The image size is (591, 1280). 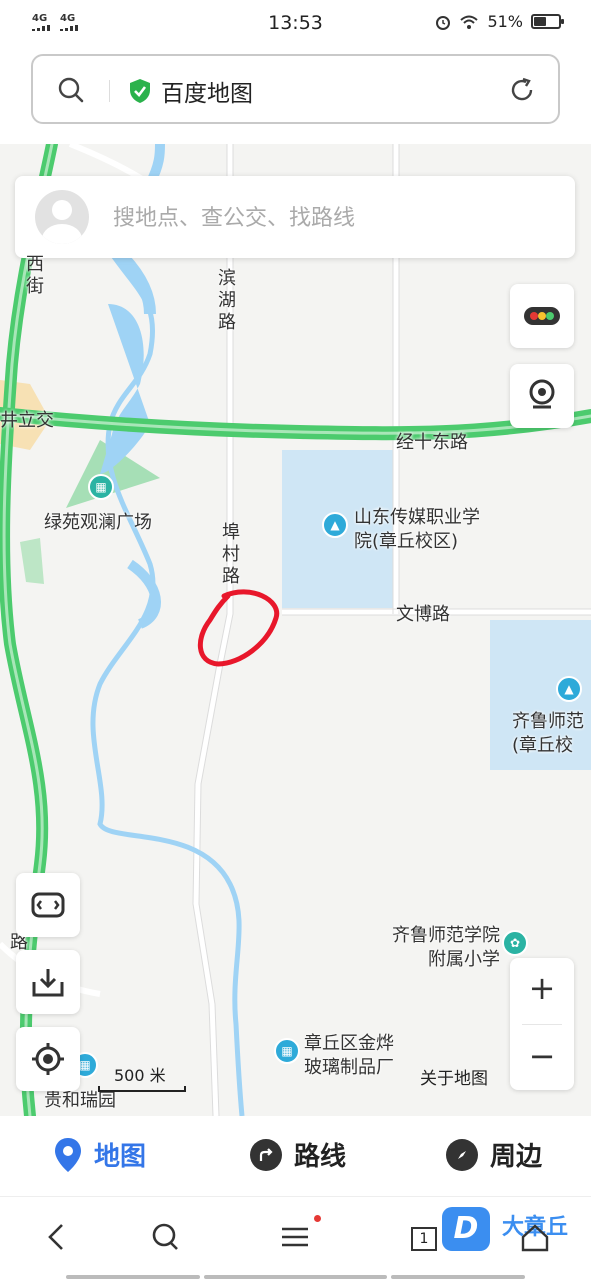 What do you see at coordinates (469, 22) in the screenshot?
I see `wifi-icon` at bounding box center [469, 22].